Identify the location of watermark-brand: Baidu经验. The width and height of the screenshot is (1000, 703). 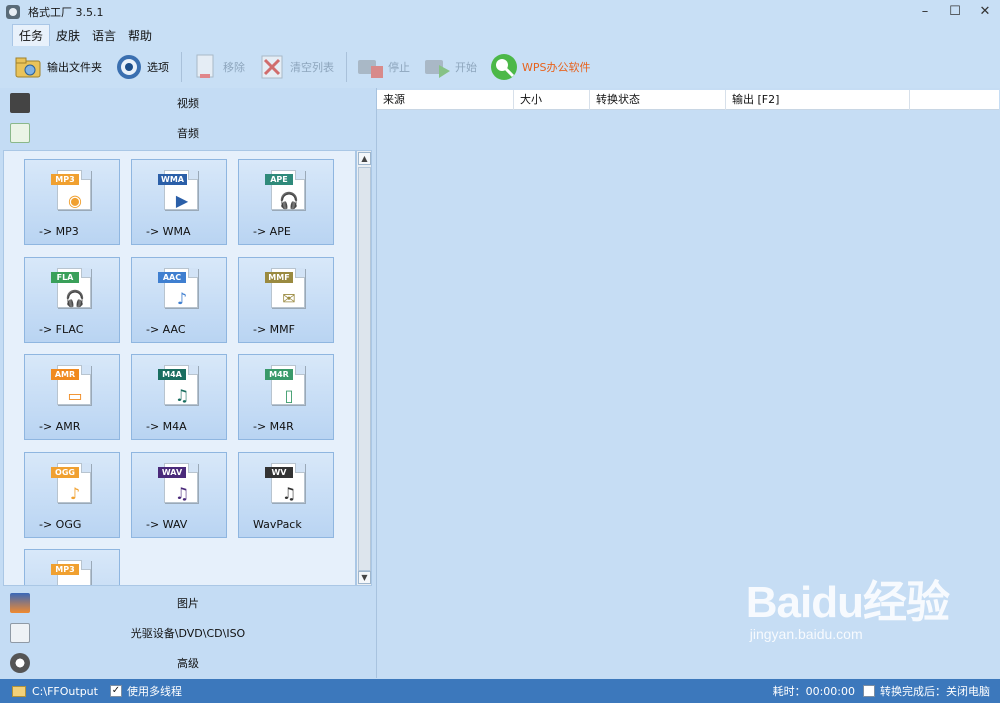
(847, 602).